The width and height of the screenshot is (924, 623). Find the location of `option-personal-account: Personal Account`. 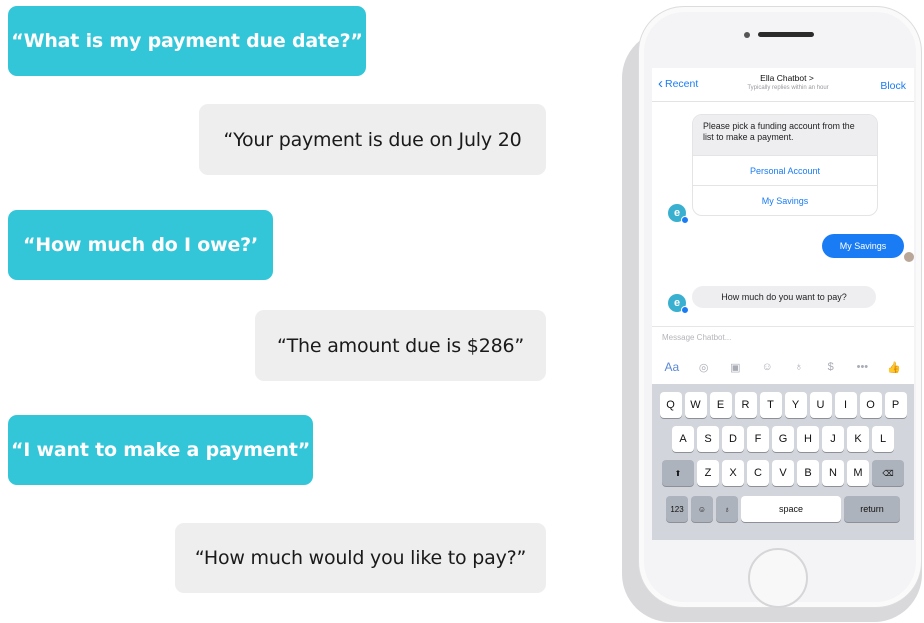

option-personal-account: Personal Account is located at coordinates (785, 170).